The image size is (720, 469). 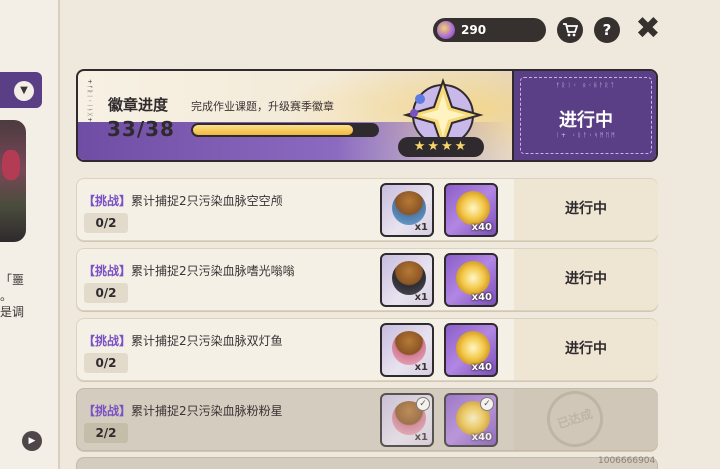 I want to click on quest-status-panel: 已达成, so click(x=586, y=419).